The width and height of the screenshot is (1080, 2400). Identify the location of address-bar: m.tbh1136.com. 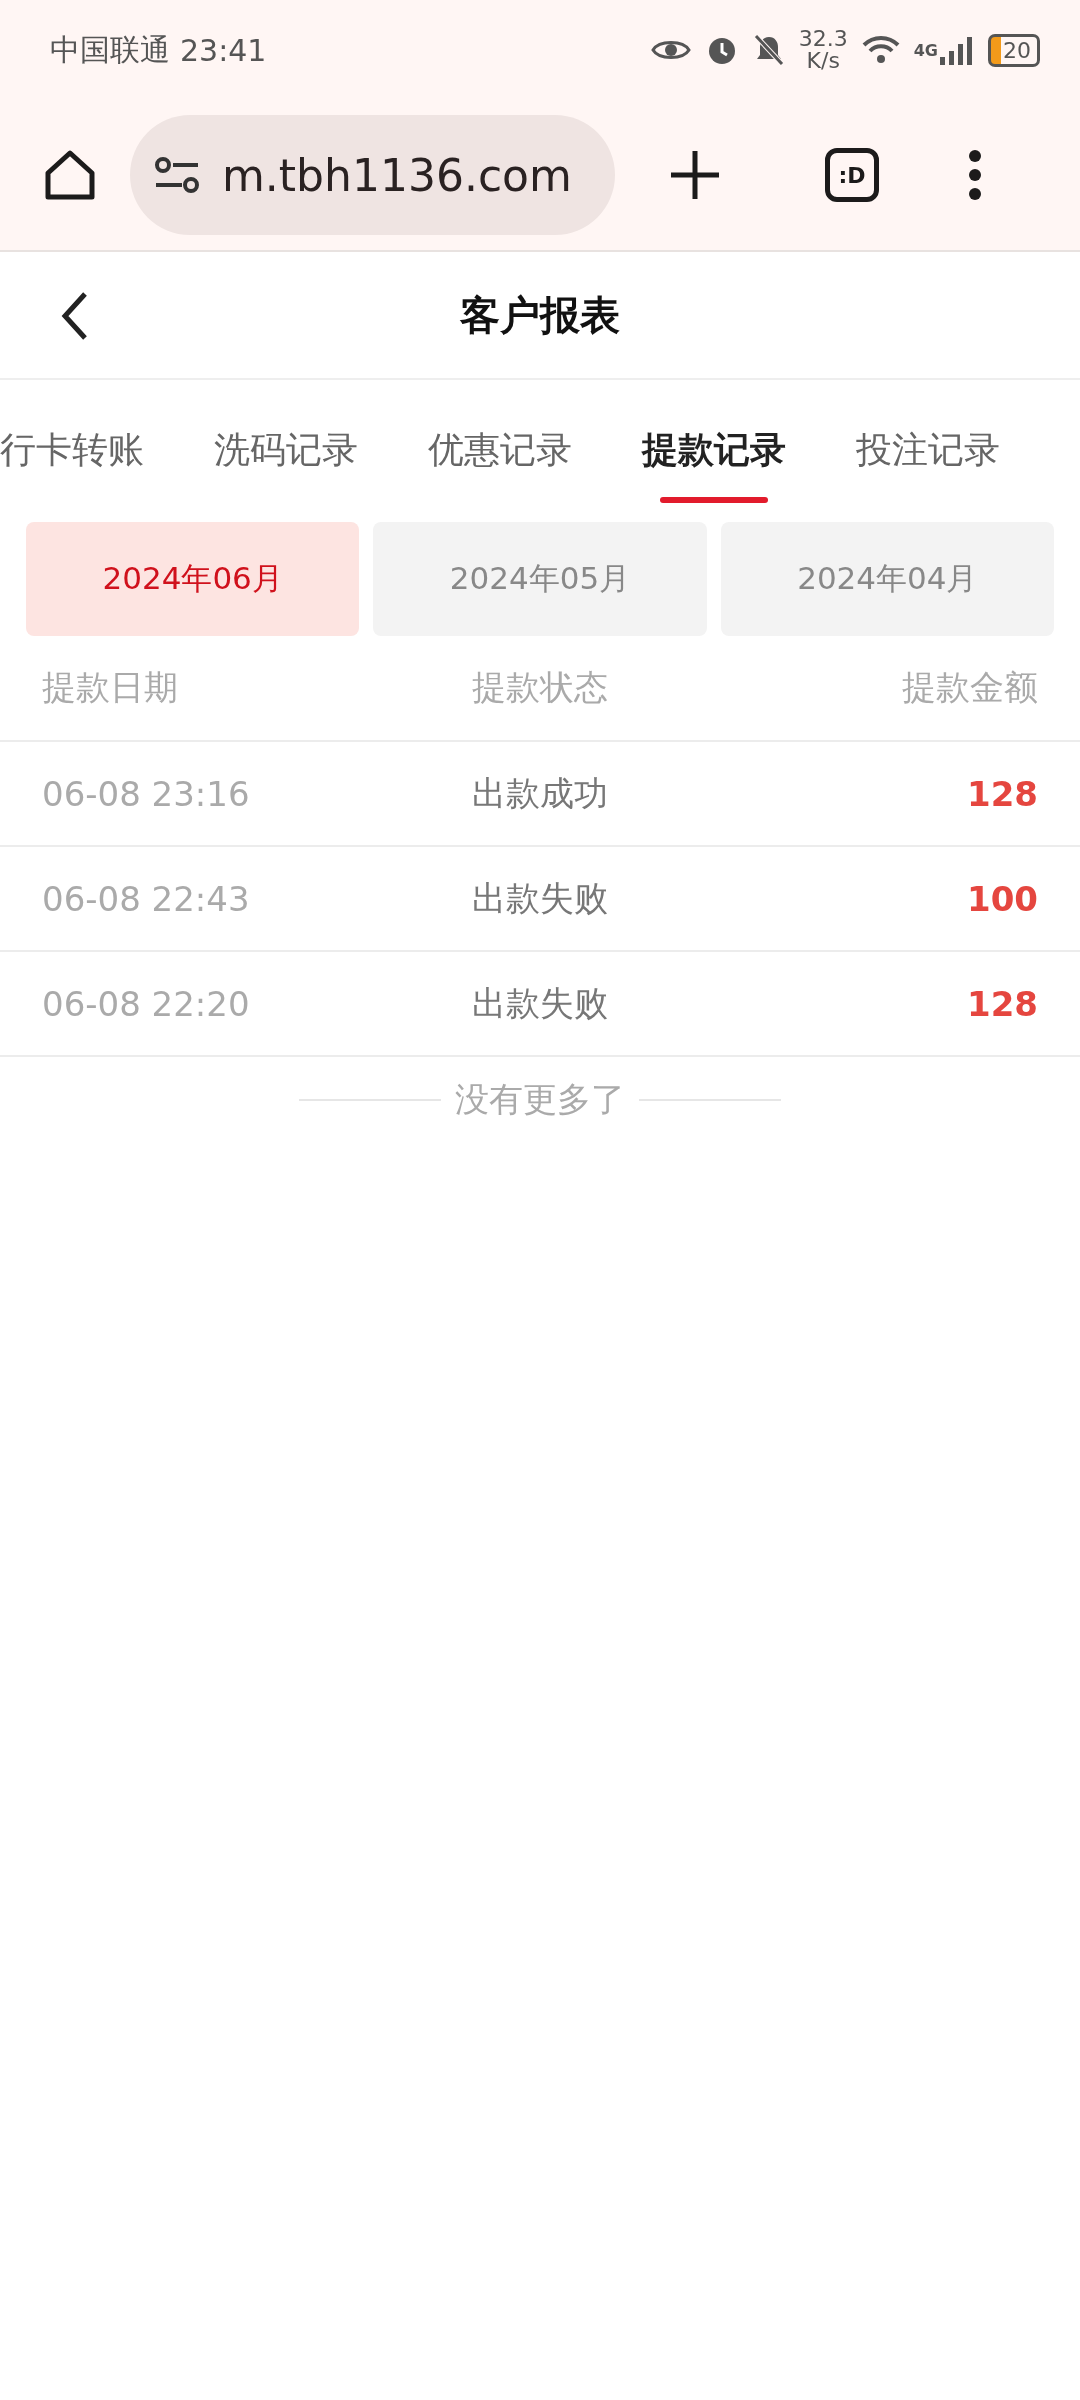
(372, 175).